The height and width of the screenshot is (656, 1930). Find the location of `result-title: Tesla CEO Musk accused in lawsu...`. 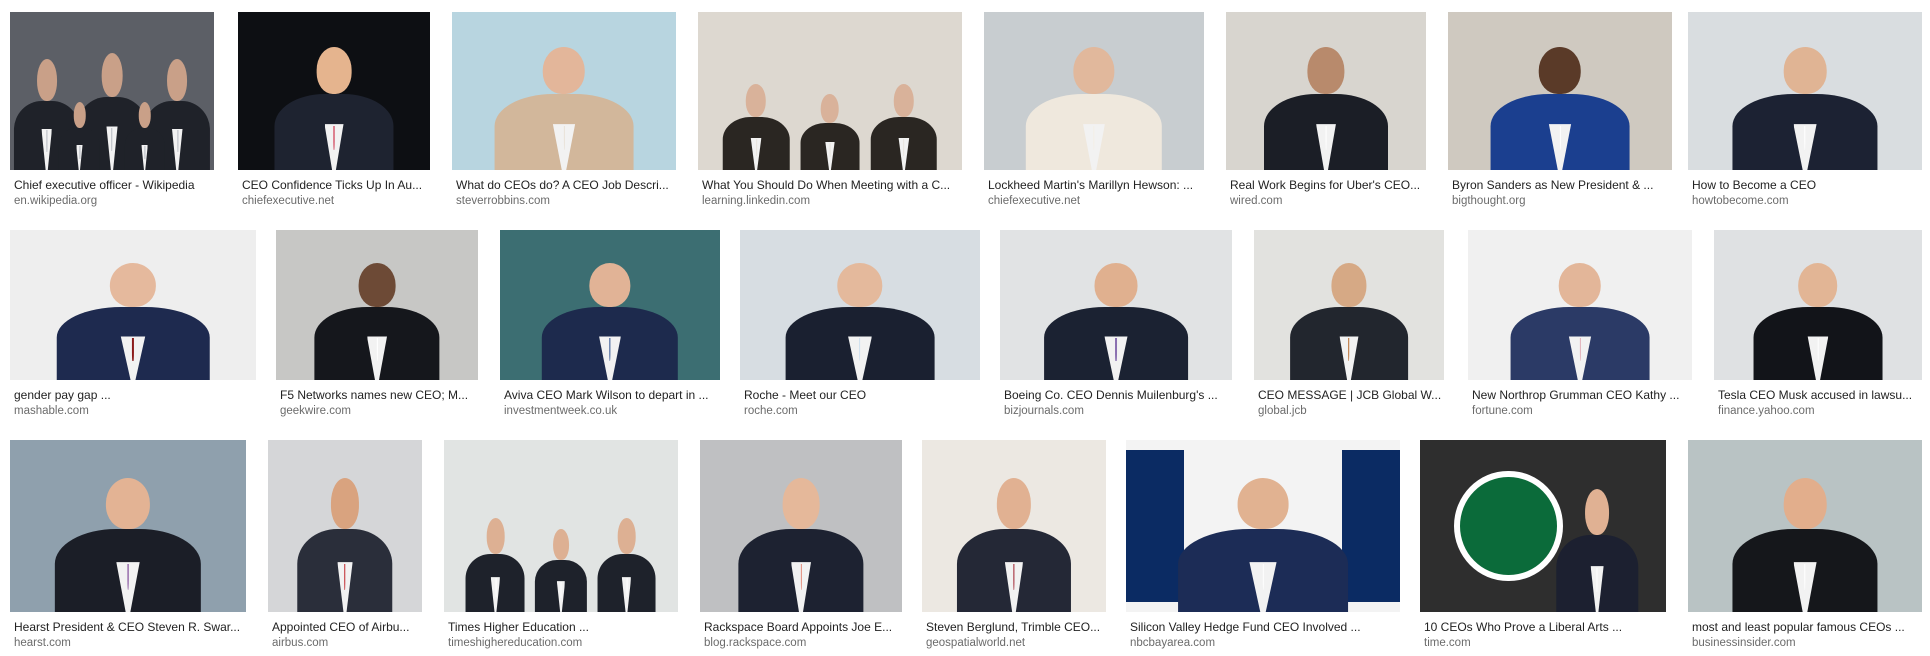

result-title: Tesla CEO Musk accused in lawsu... is located at coordinates (1819, 395).